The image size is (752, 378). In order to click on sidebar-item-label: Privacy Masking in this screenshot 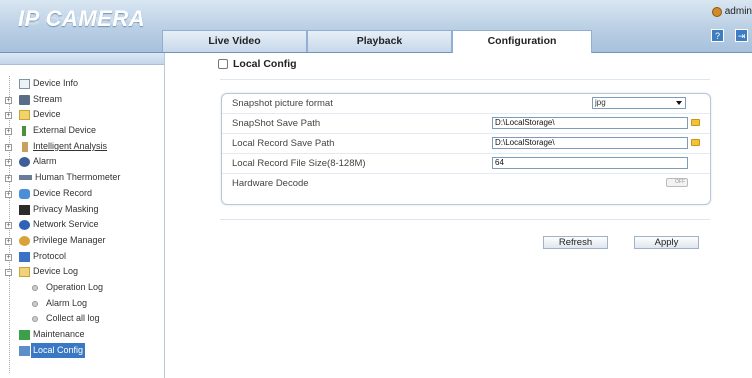, I will do `click(66, 208)`.